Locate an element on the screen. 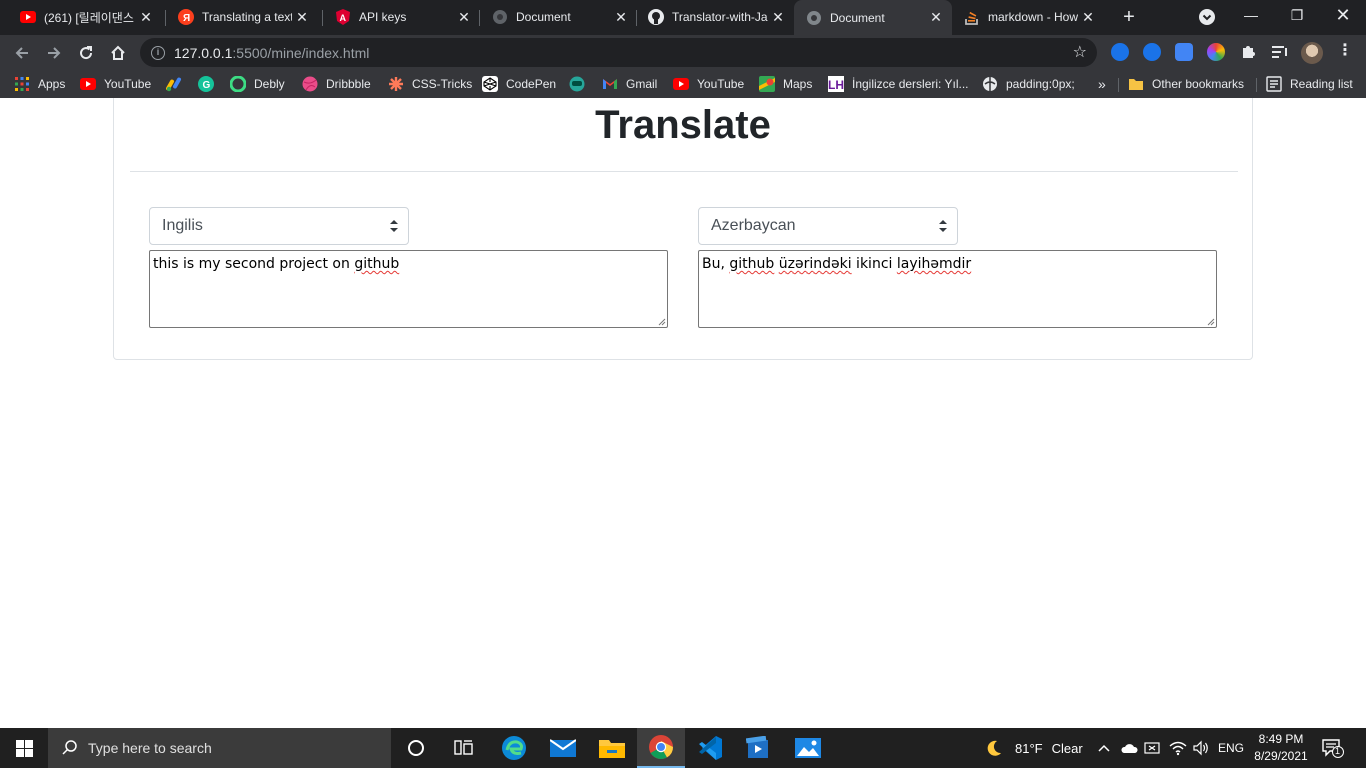  tab-youtube: (261) [릴레이댄스 ✕ is located at coordinates (81, 17).